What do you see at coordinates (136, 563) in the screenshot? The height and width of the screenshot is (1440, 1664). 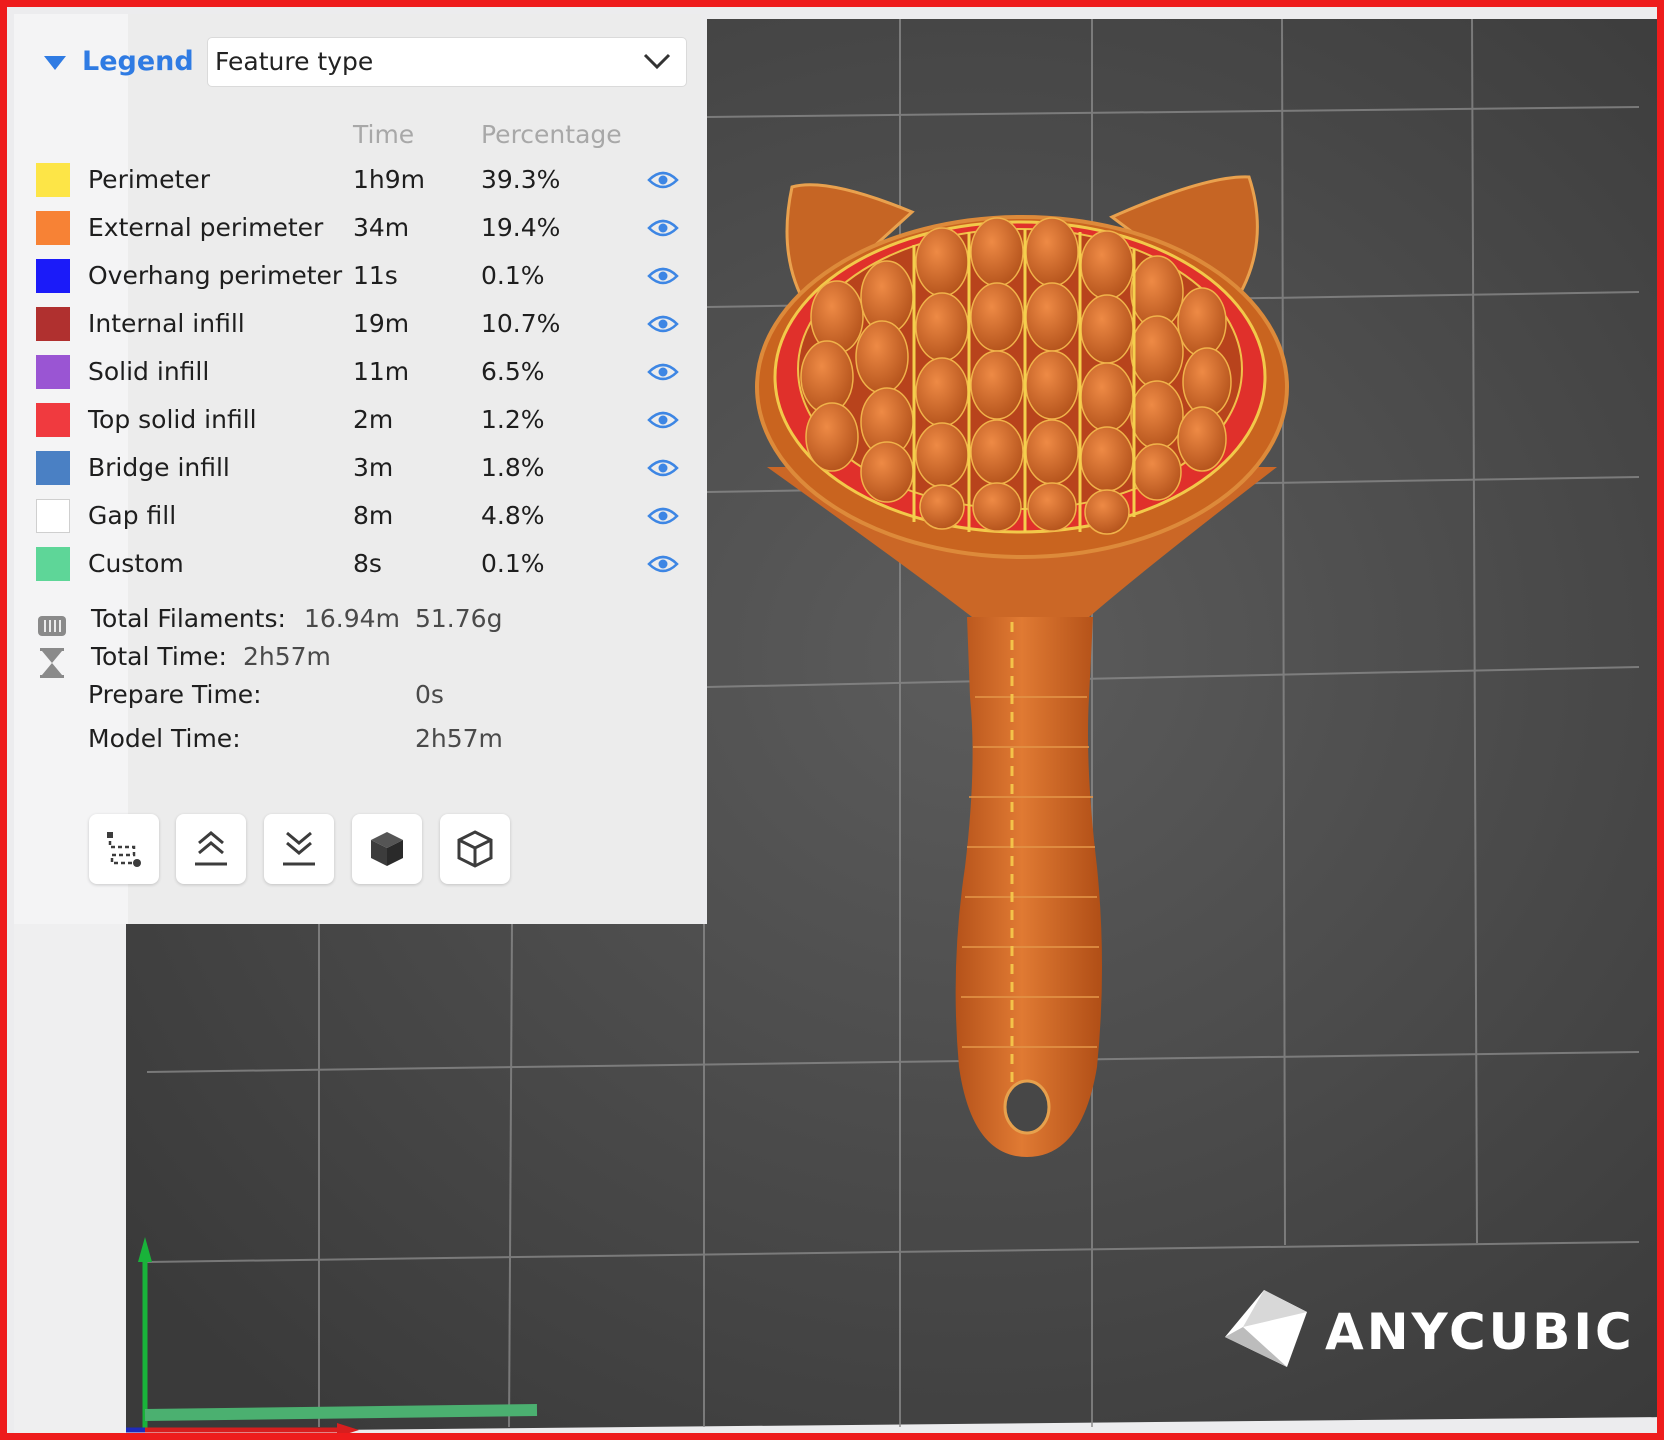 I see `feature-name: Custom` at bounding box center [136, 563].